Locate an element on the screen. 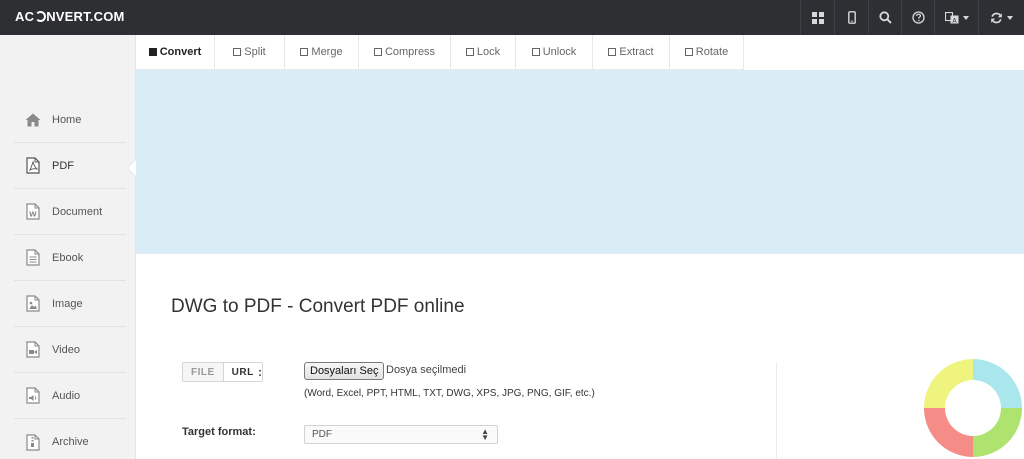 This screenshot has height=459, width=1024. banner-divider is located at coordinates (580, 253).